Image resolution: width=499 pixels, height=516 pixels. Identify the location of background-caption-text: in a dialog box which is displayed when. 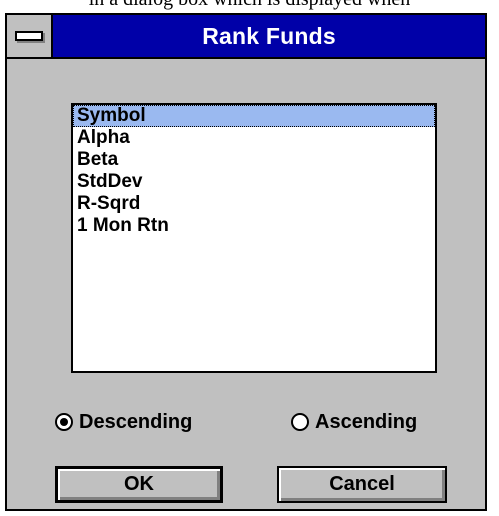
(249, 5).